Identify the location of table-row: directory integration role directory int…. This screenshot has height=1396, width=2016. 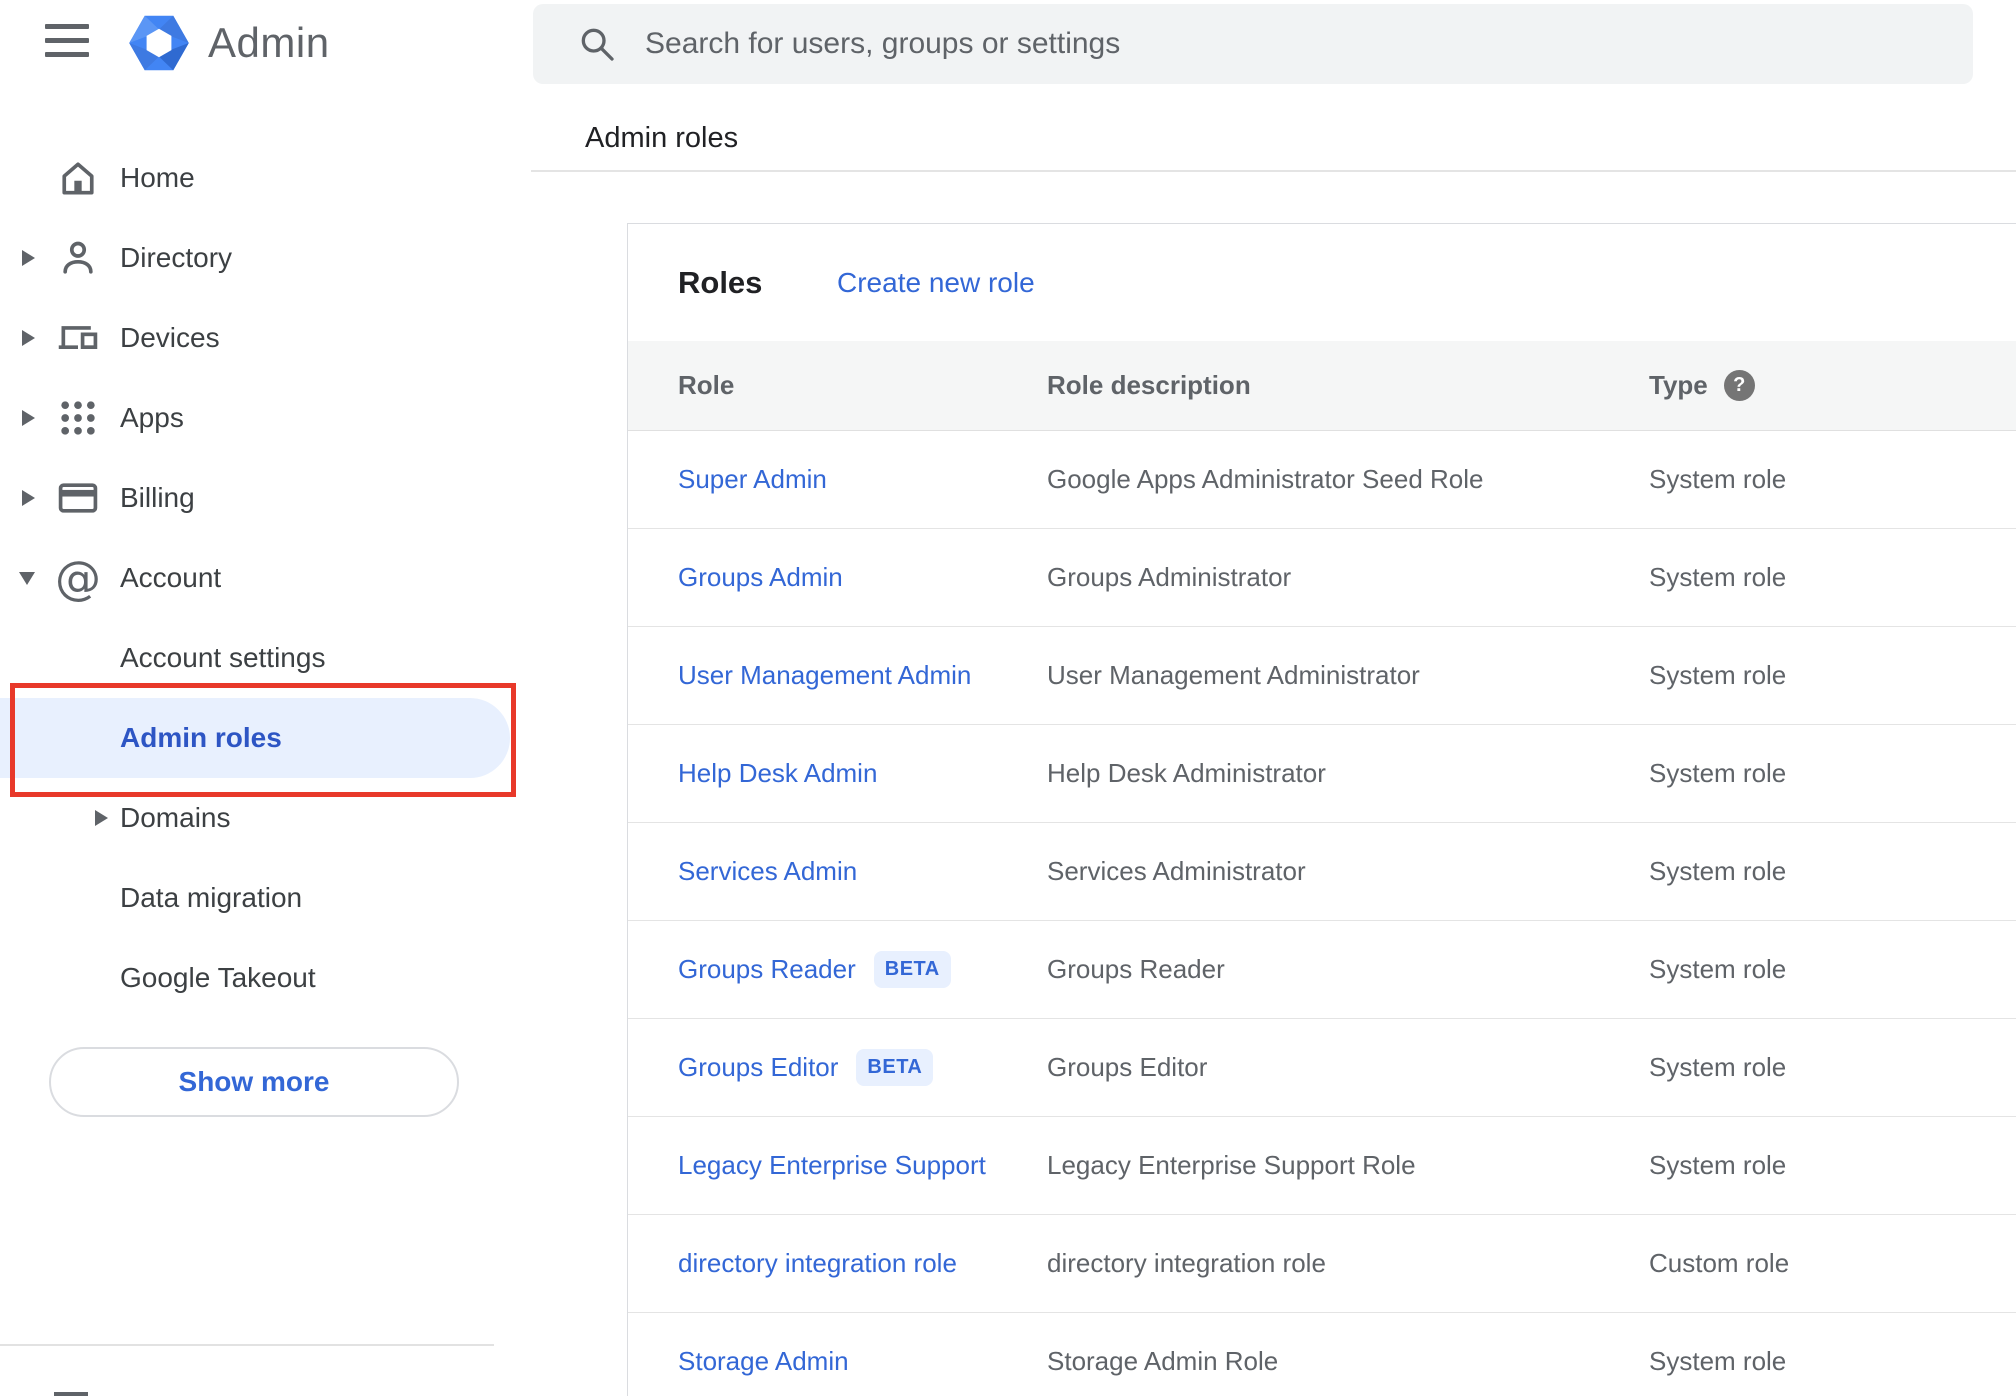
(1322, 1264).